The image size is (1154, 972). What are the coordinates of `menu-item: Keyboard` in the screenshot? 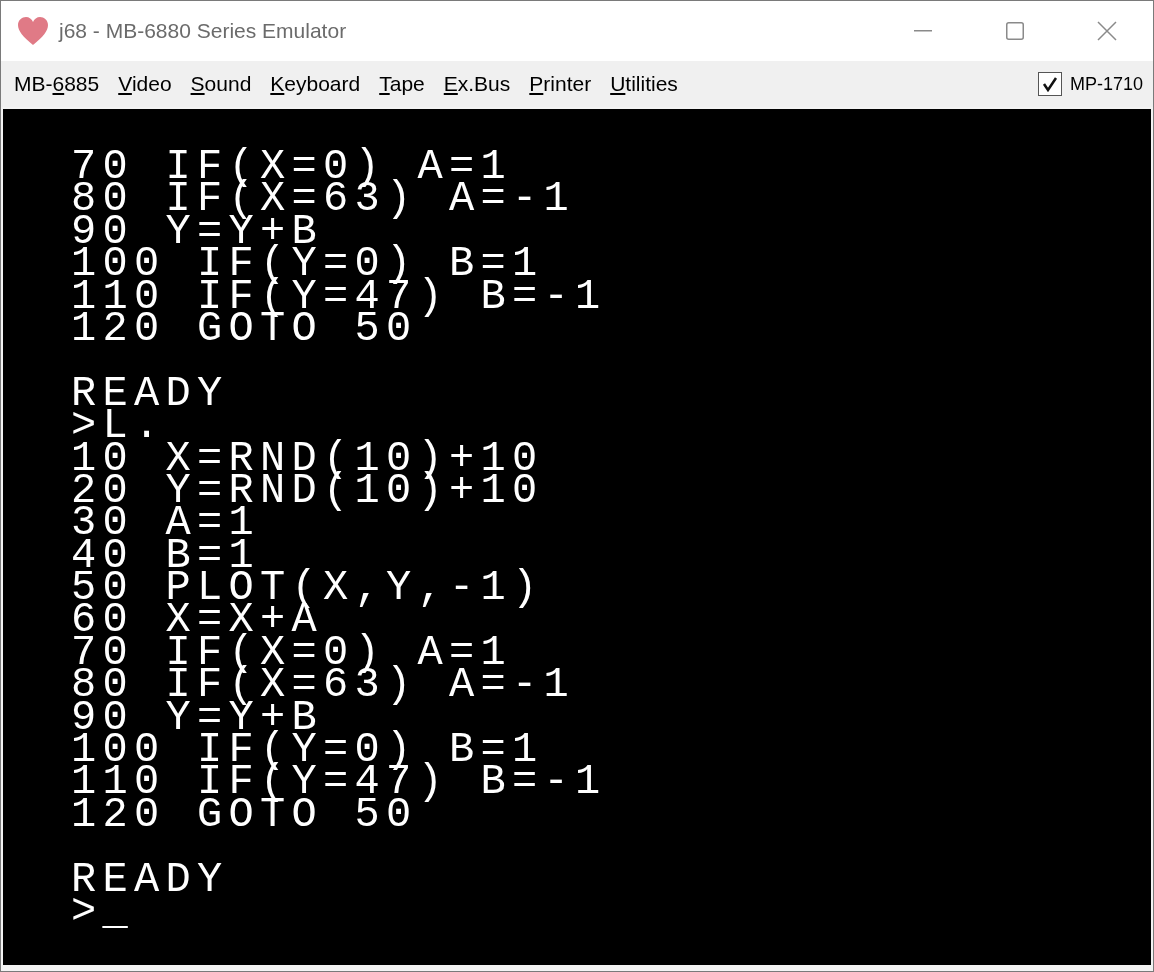 It's located at (315, 84).